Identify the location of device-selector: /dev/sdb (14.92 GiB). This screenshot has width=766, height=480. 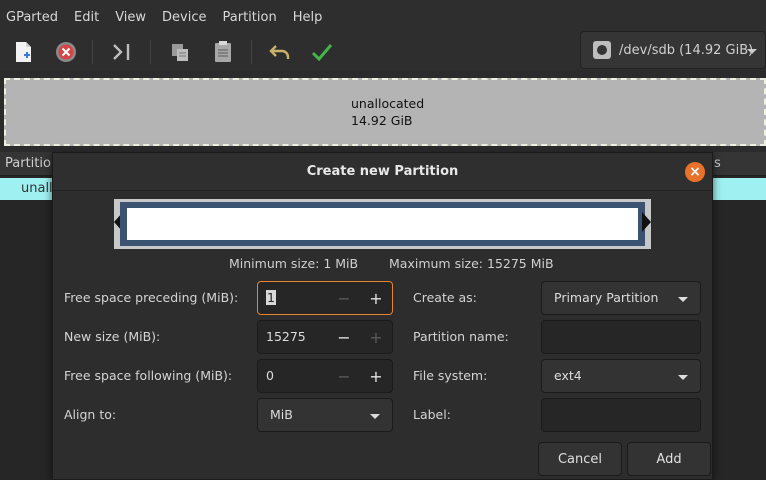
(673, 50).